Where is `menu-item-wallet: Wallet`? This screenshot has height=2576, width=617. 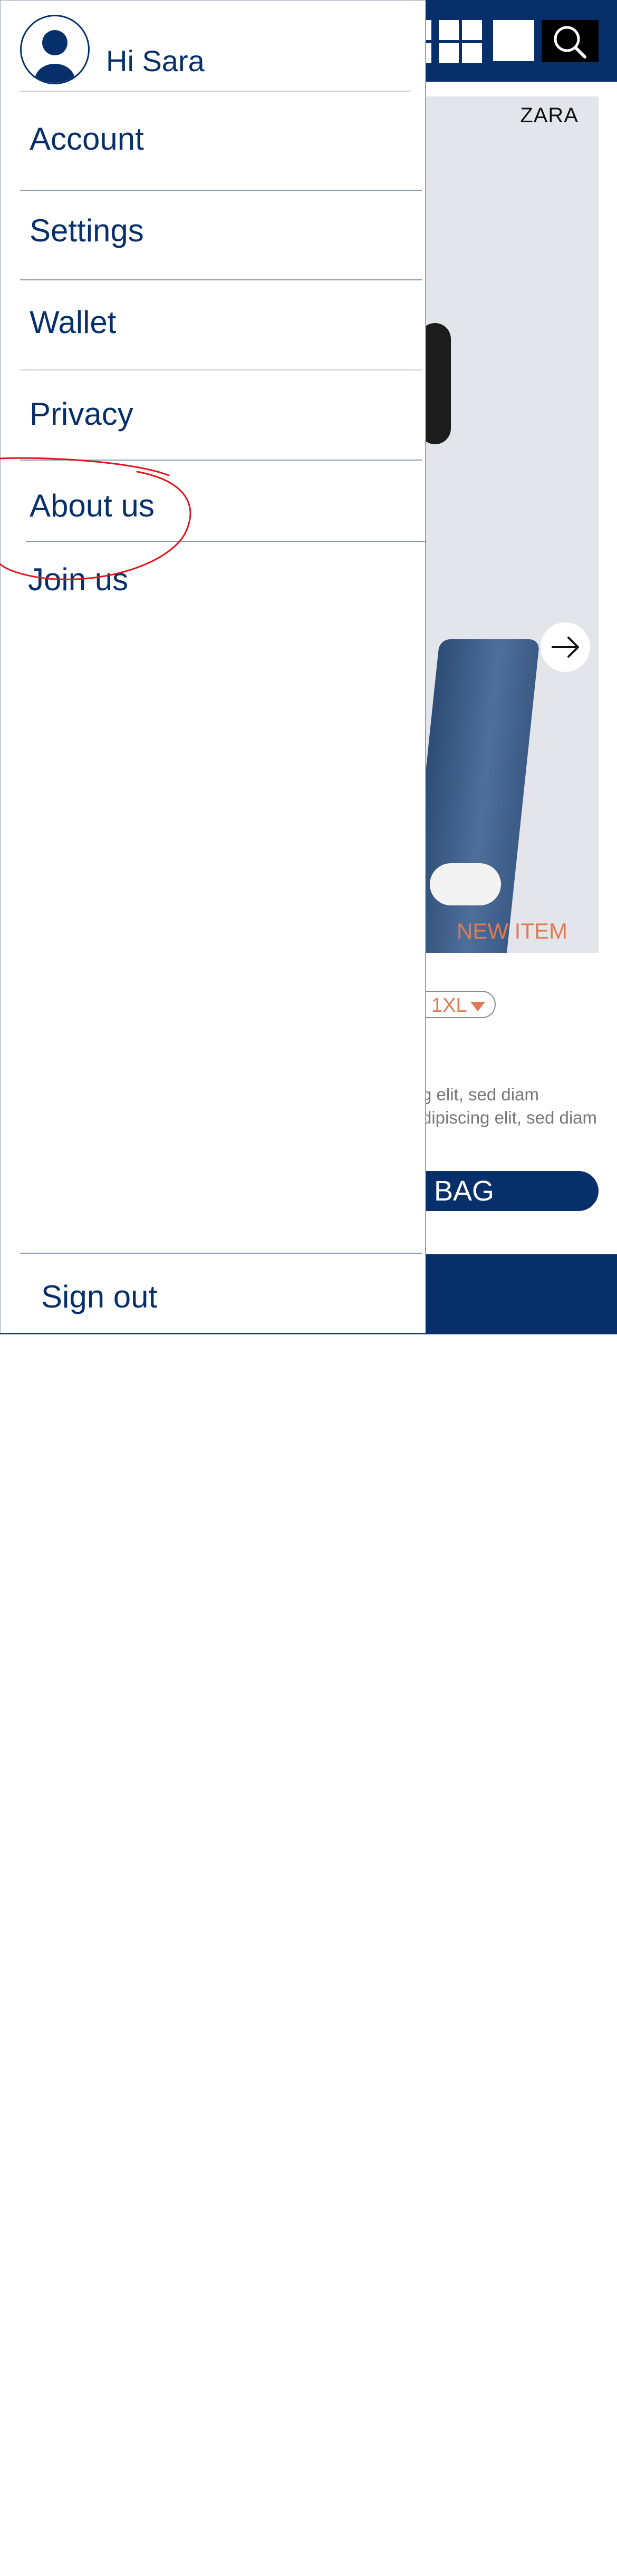
menu-item-wallet: Wallet is located at coordinates (73, 322).